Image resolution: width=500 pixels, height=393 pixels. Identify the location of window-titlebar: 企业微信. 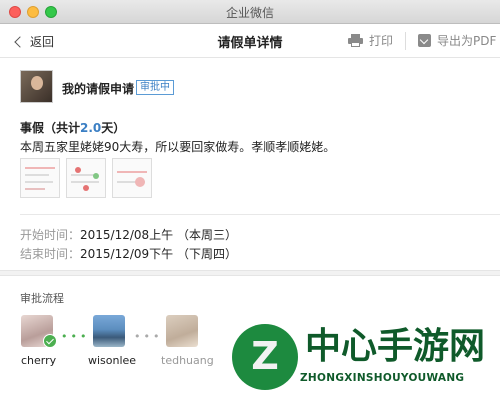
(250, 12).